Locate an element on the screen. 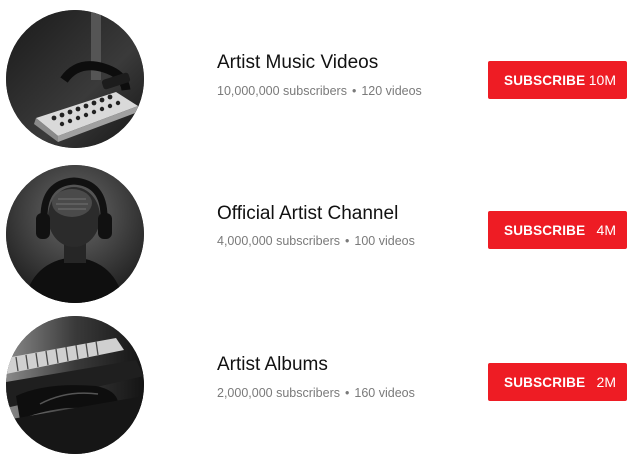 The width and height of the screenshot is (640, 468). subscriber-count: 10,000,000 subscribers is located at coordinates (282, 91).